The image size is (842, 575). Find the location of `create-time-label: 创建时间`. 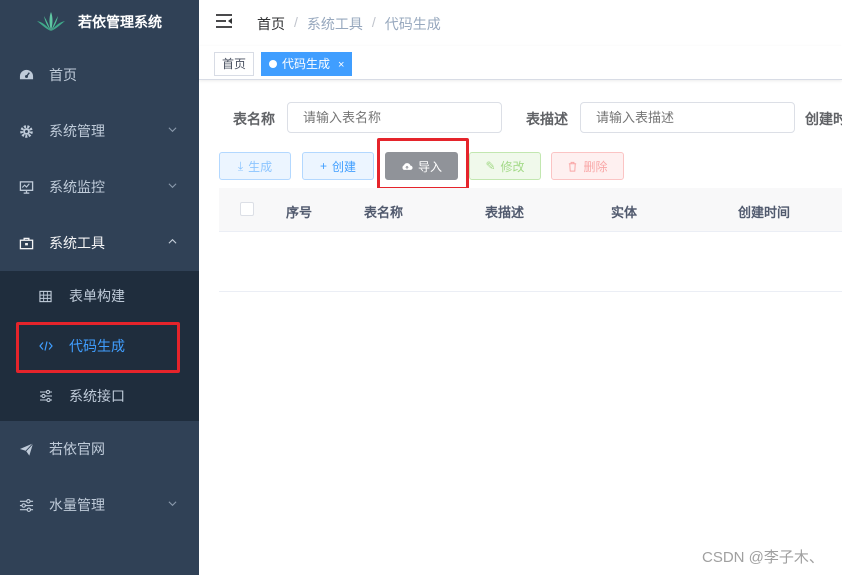

create-time-label: 创建时间 is located at coordinates (823, 119).